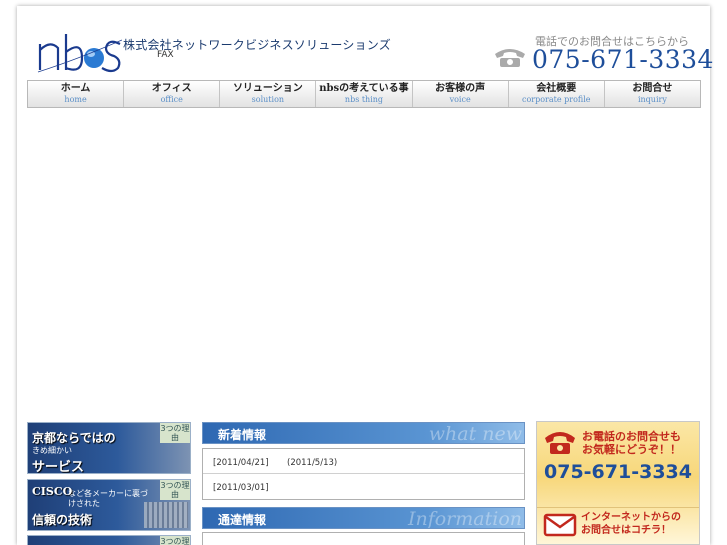 The image size is (727, 545). I want to click on news-date: [2011/04/21], so click(241, 463).